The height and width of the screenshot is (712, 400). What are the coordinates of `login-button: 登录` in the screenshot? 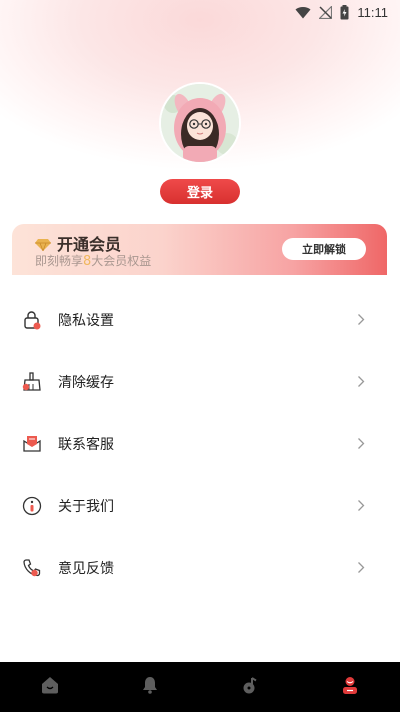 It's located at (200, 191).